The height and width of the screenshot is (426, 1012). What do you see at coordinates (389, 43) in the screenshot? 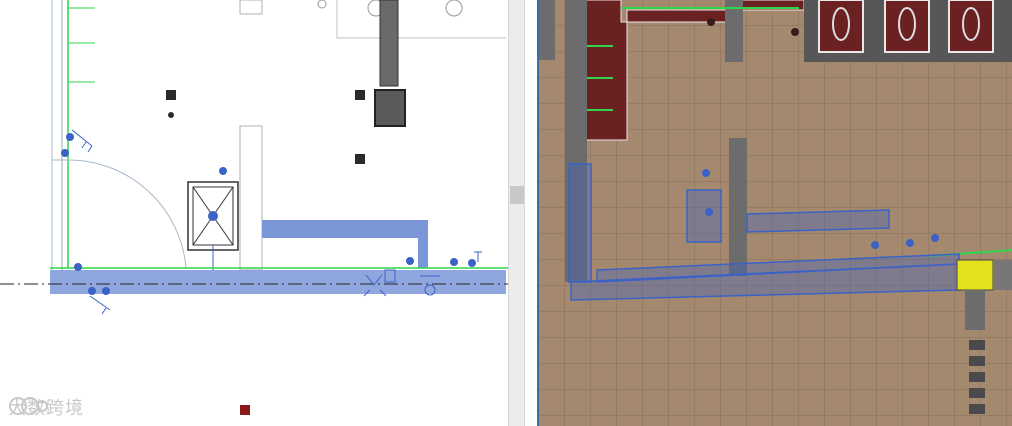
I see `duct-riser-icon` at bounding box center [389, 43].